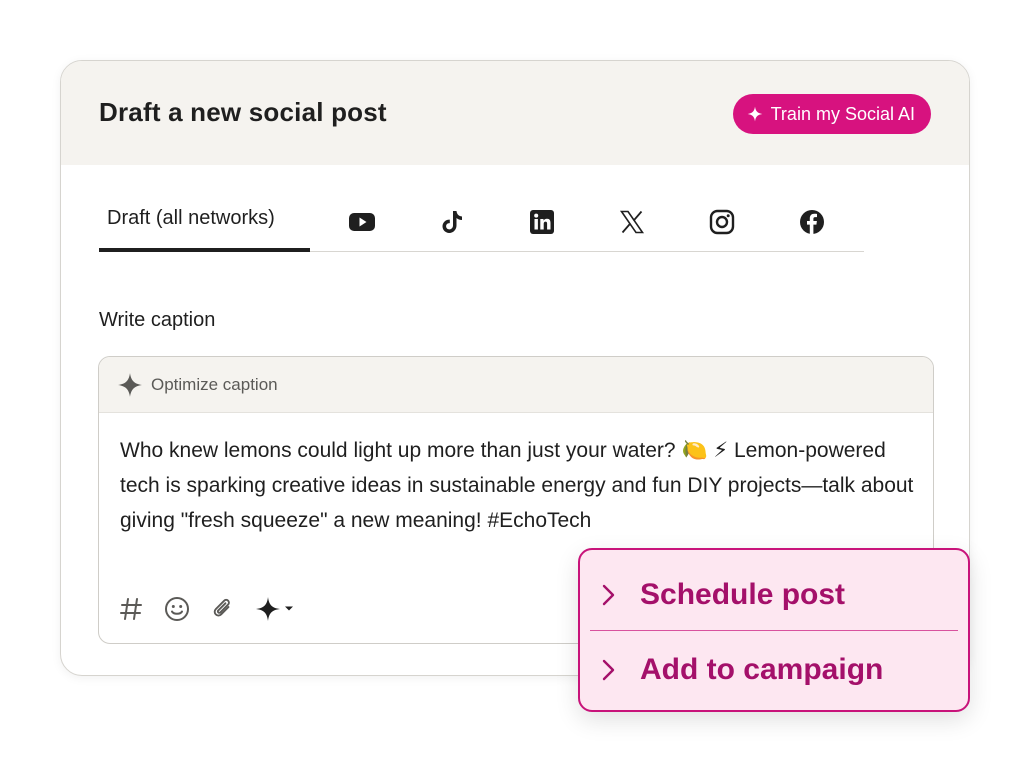 This screenshot has width=1030, height=772. I want to click on page-title: Draft a new social post, so click(243, 112).